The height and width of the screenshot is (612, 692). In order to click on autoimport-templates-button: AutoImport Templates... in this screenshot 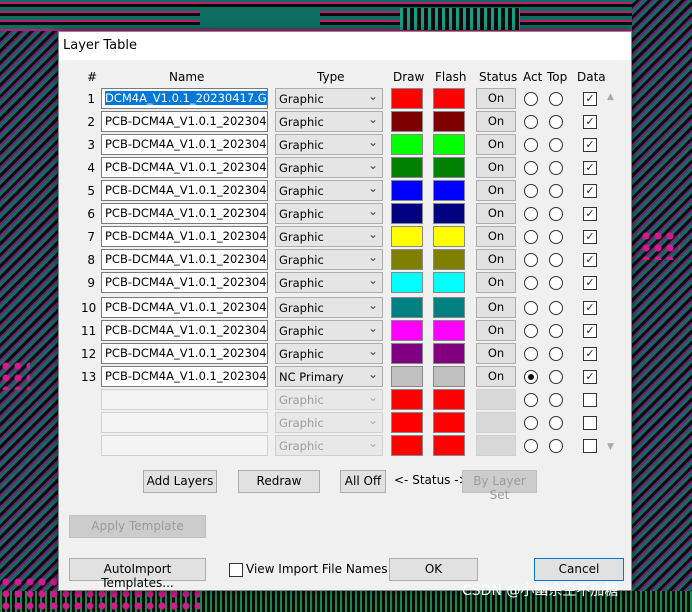, I will do `click(137, 574)`.